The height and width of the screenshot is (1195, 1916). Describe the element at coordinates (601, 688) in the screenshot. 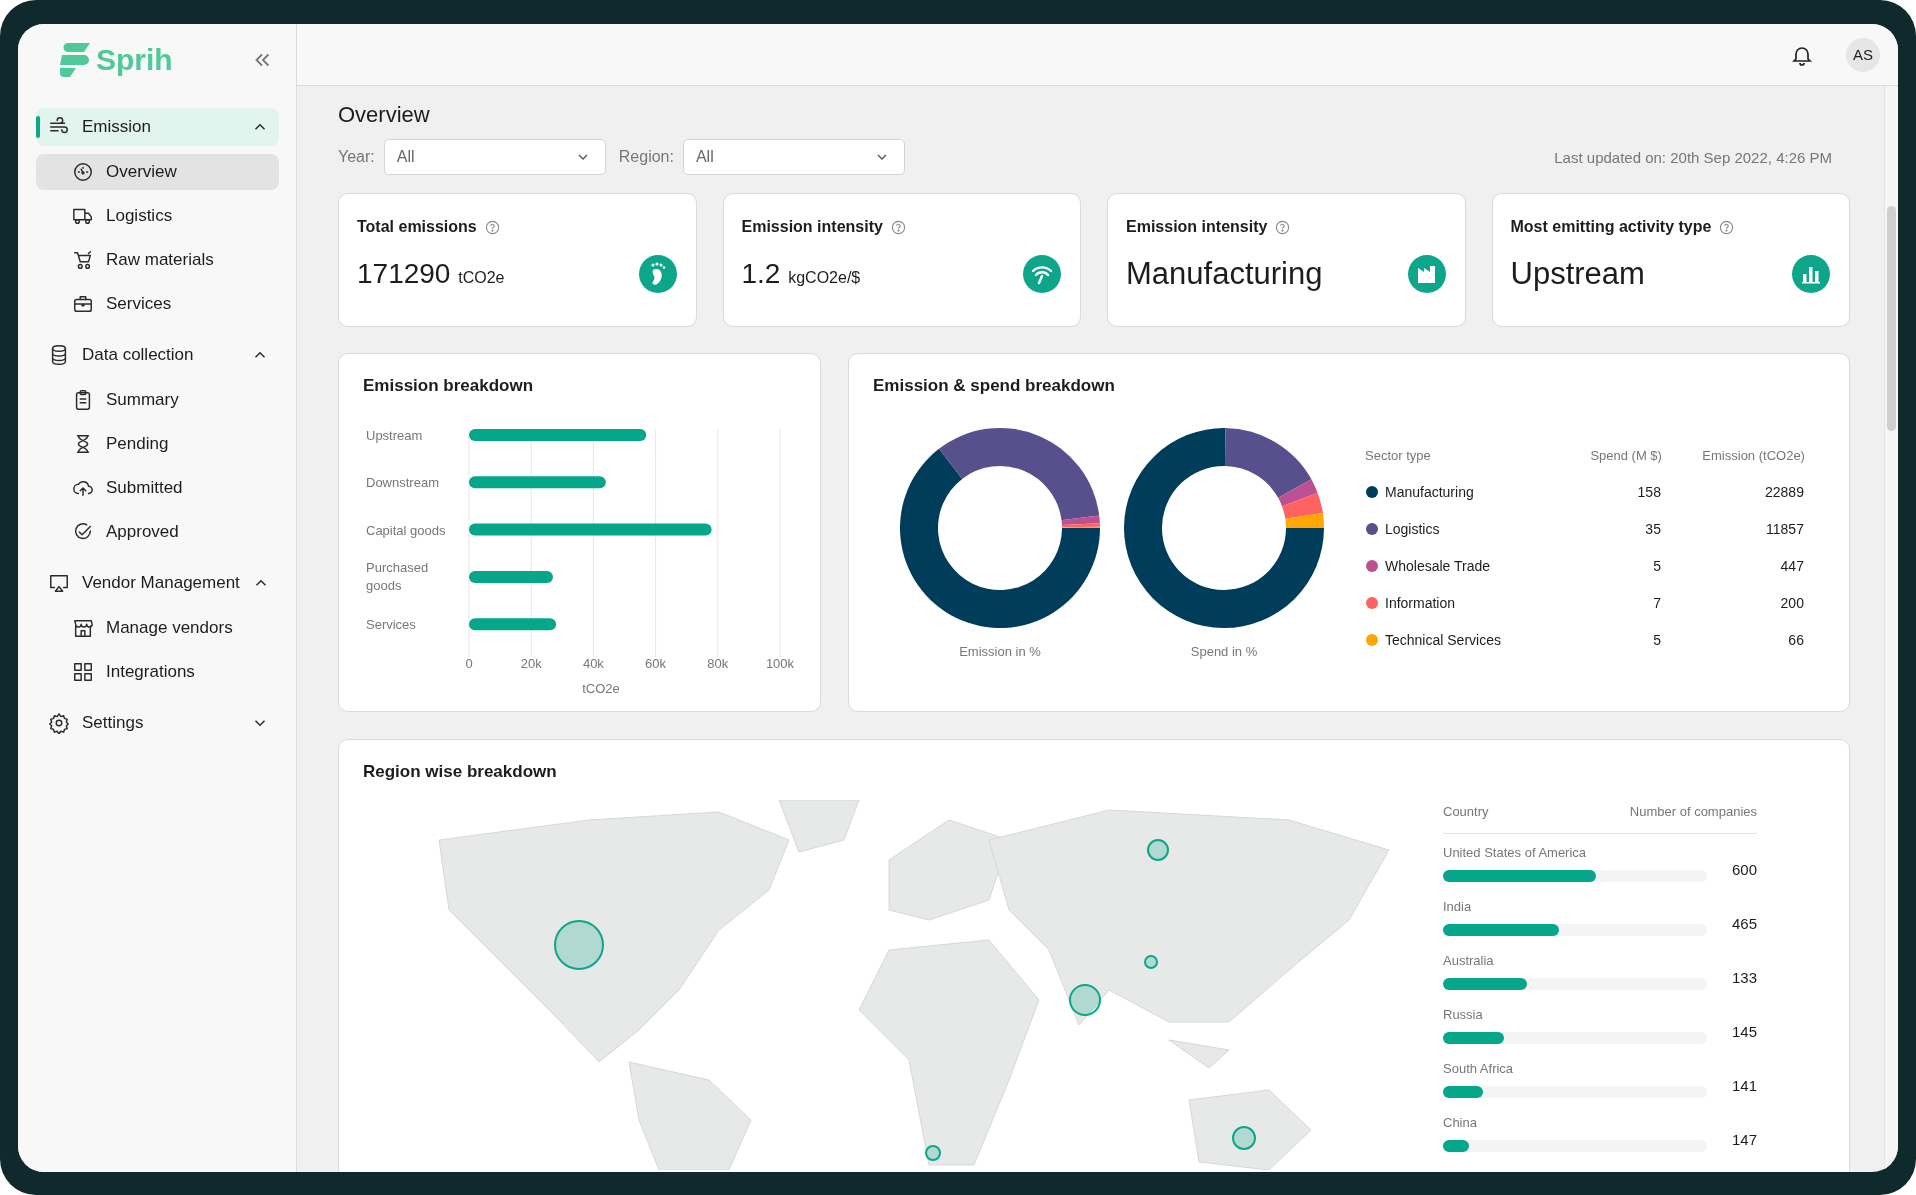

I see `axis-title: tCO2e` at that location.